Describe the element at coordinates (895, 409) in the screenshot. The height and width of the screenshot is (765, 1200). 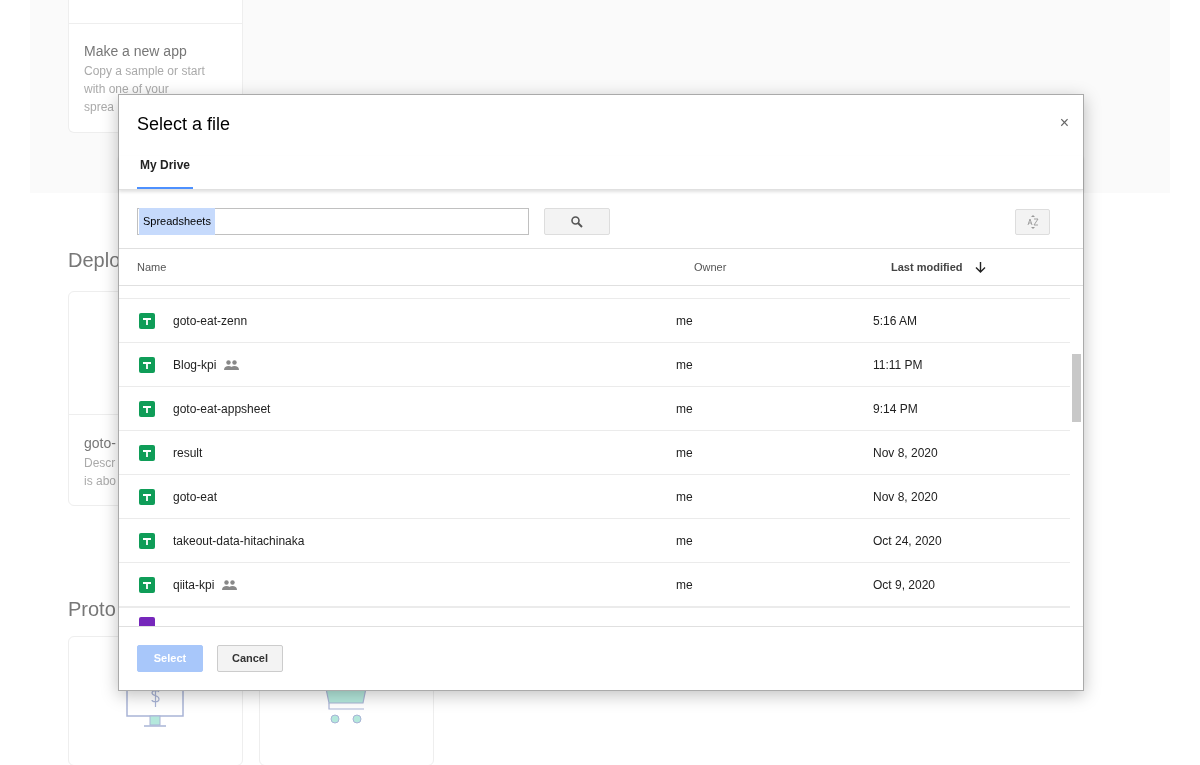
I see `modified-cell-text: 9:14 PM` at that location.